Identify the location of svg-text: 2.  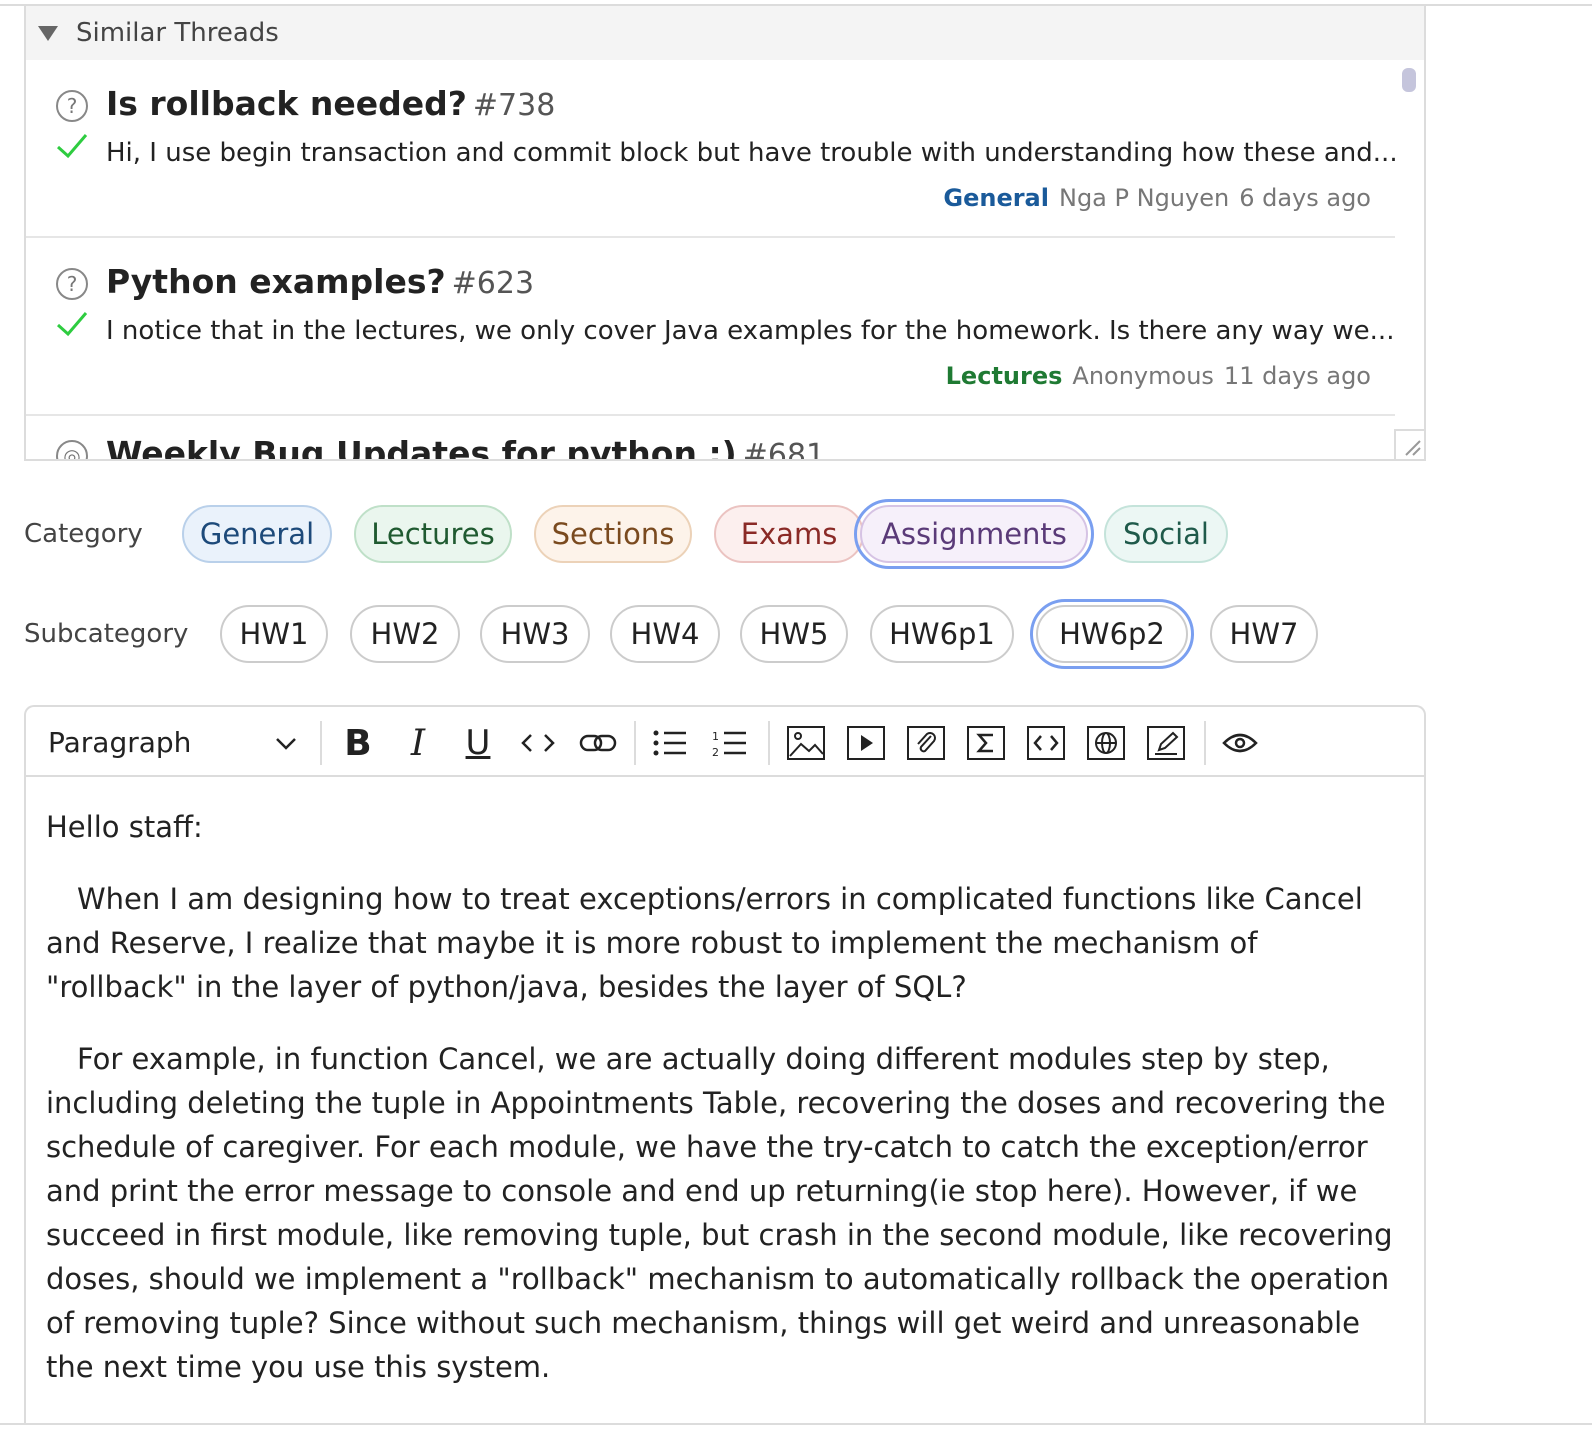
(715, 752).